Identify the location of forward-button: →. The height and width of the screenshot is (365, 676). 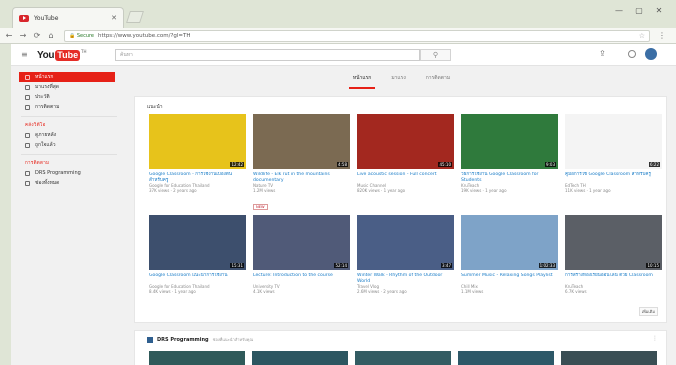
(23, 36).